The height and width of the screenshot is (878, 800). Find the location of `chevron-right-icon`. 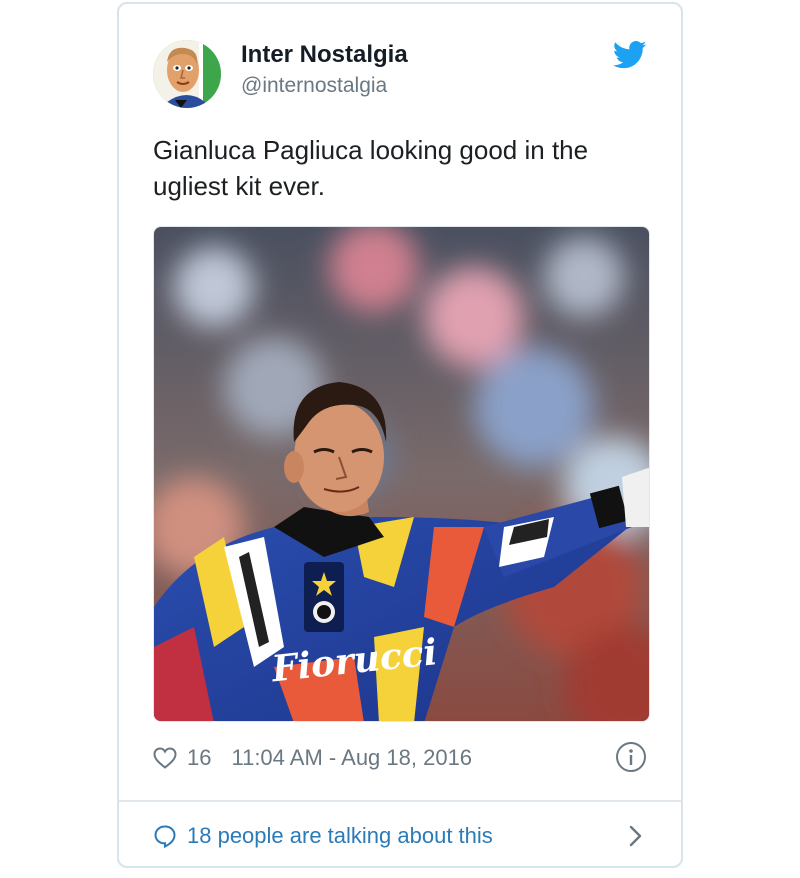

chevron-right-icon is located at coordinates (635, 836).